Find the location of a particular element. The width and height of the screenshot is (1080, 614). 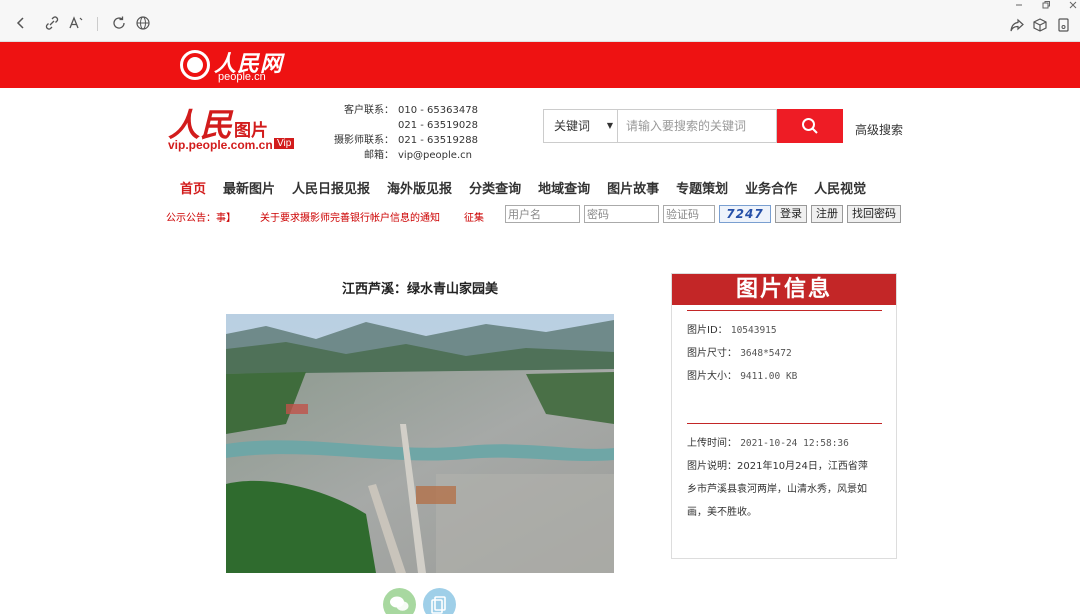

advanced-search-link: 高级搜索 is located at coordinates (879, 129).